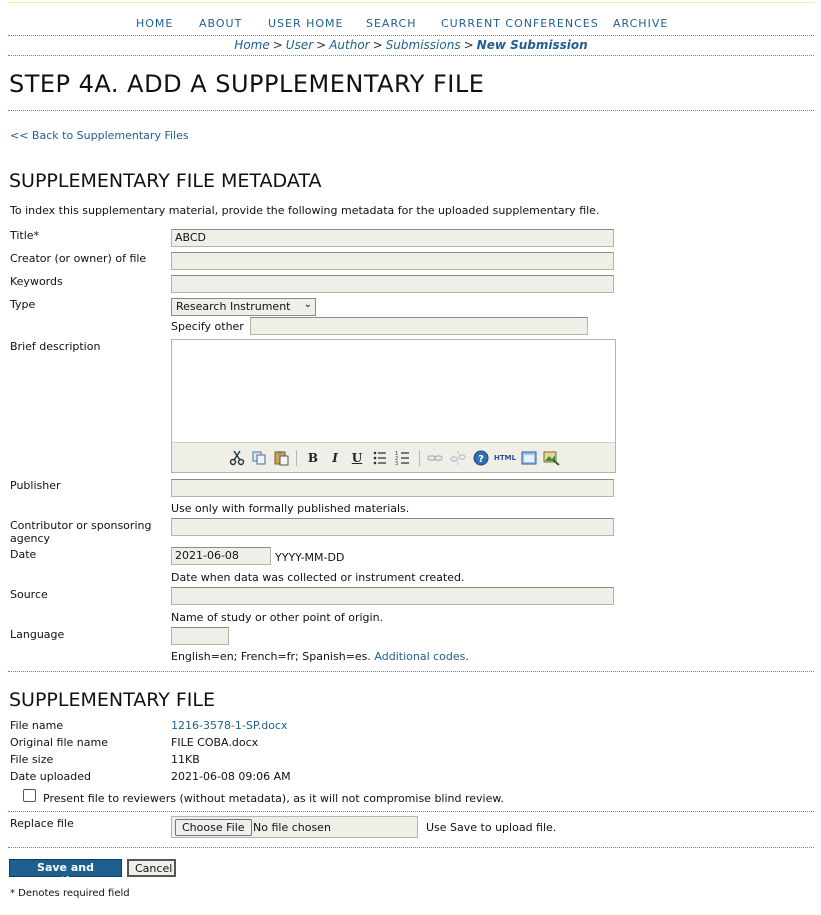 The image size is (821, 915). Describe the element at coordinates (221, 556) in the screenshot. I see `date-field: 2021-06-08` at that location.